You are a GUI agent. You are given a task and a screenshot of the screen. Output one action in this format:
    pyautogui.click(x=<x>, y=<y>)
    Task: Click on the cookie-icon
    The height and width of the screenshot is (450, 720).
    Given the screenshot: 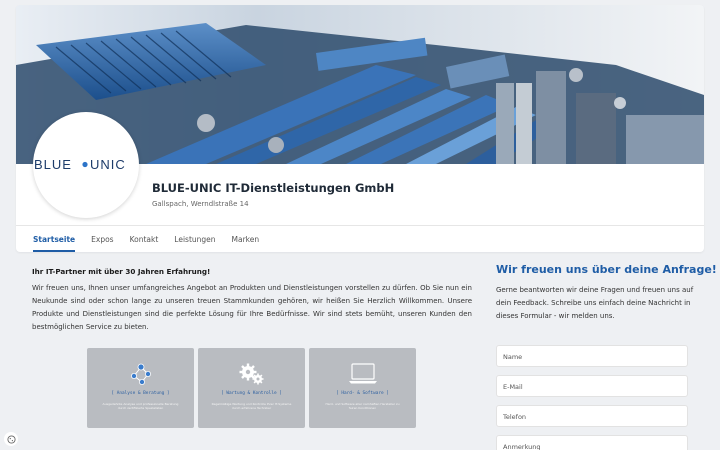 What is the action you would take?
    pyautogui.click(x=11, y=439)
    